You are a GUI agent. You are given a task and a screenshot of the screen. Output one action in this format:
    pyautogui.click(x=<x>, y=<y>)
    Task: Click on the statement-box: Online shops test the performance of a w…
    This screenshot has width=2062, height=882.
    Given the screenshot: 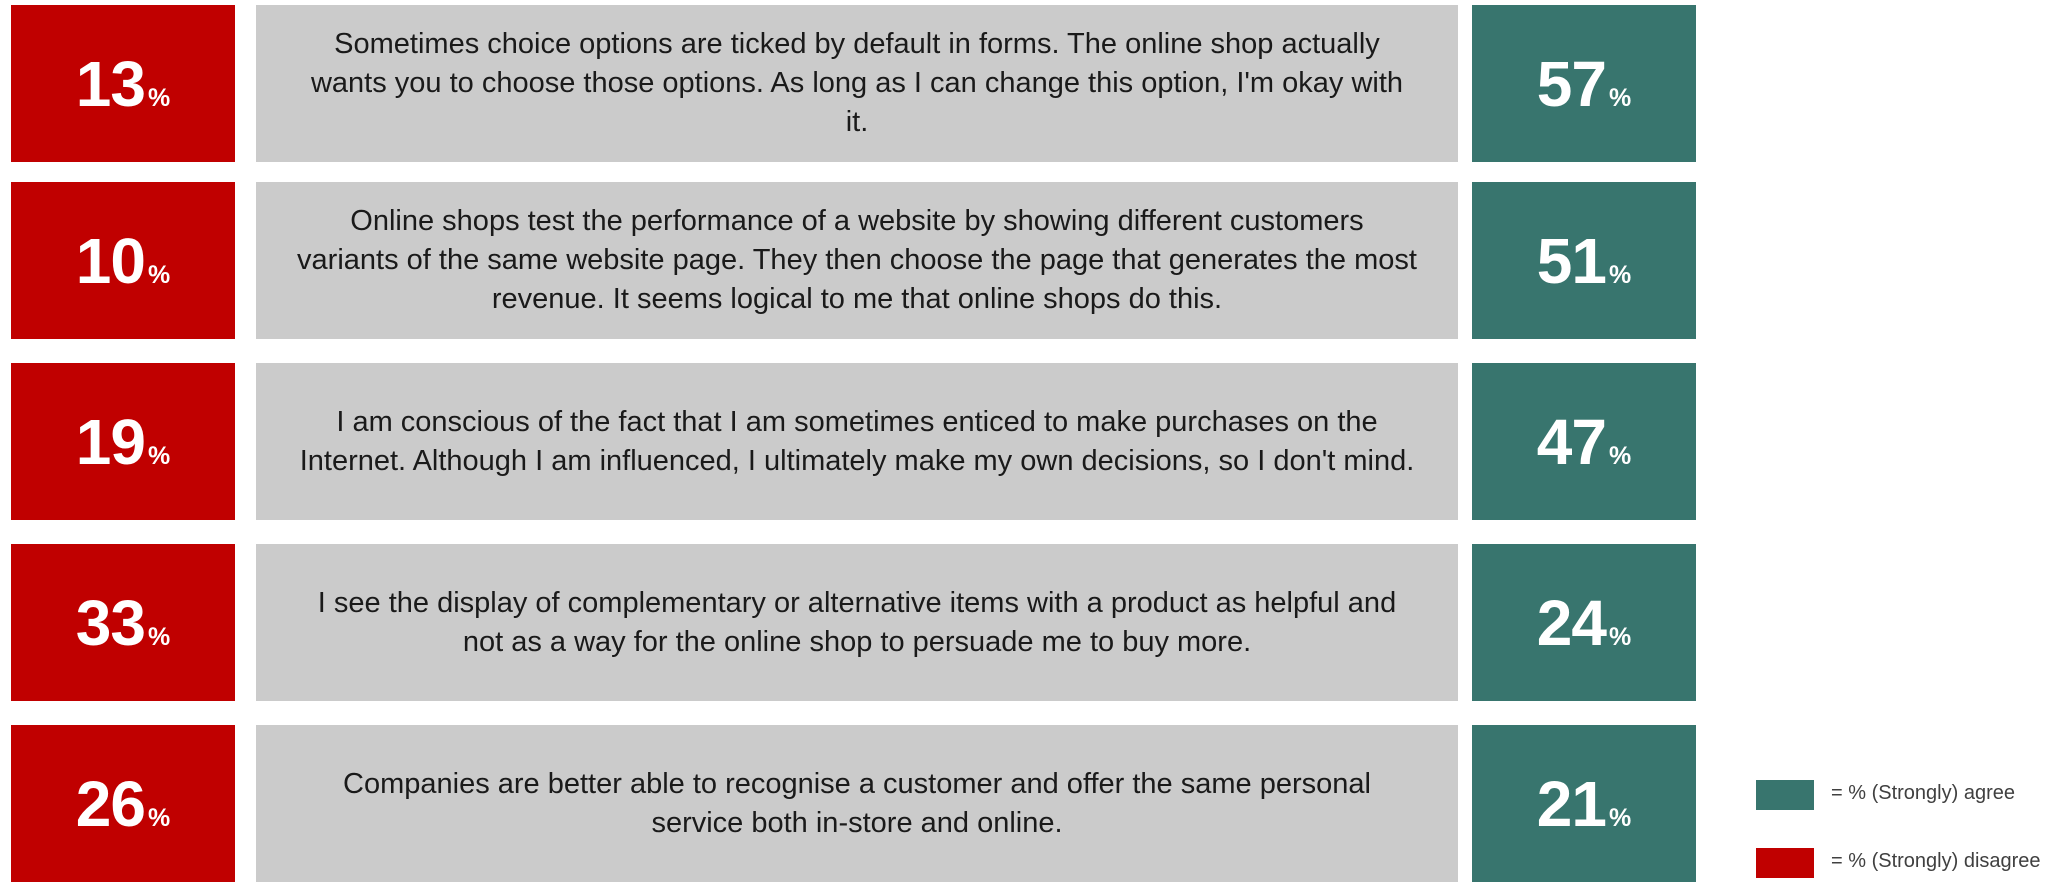 What is the action you would take?
    pyautogui.click(x=857, y=260)
    